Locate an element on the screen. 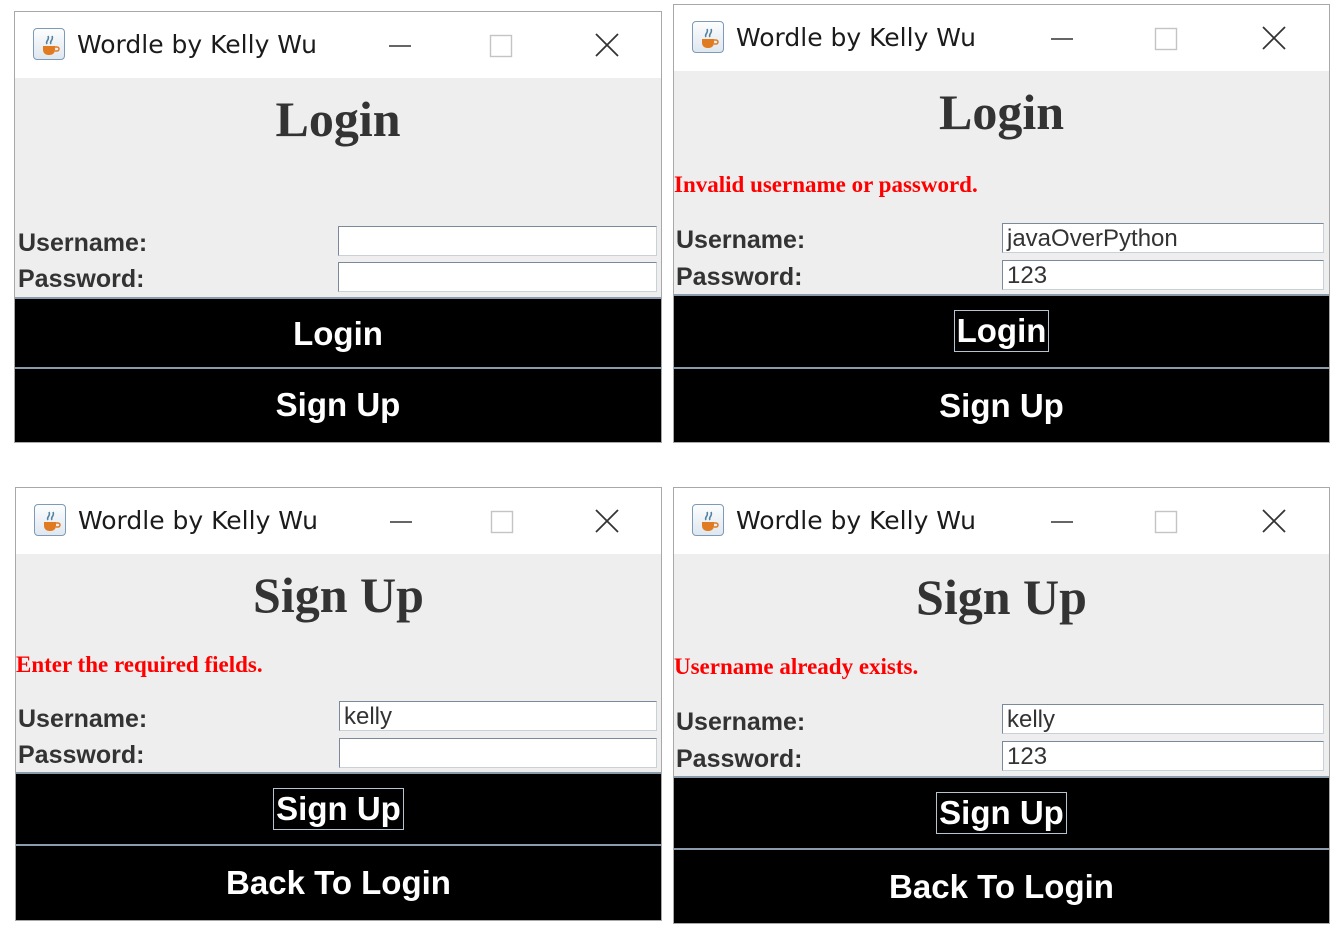  username-field: javaOverPython is located at coordinates (1163, 238).